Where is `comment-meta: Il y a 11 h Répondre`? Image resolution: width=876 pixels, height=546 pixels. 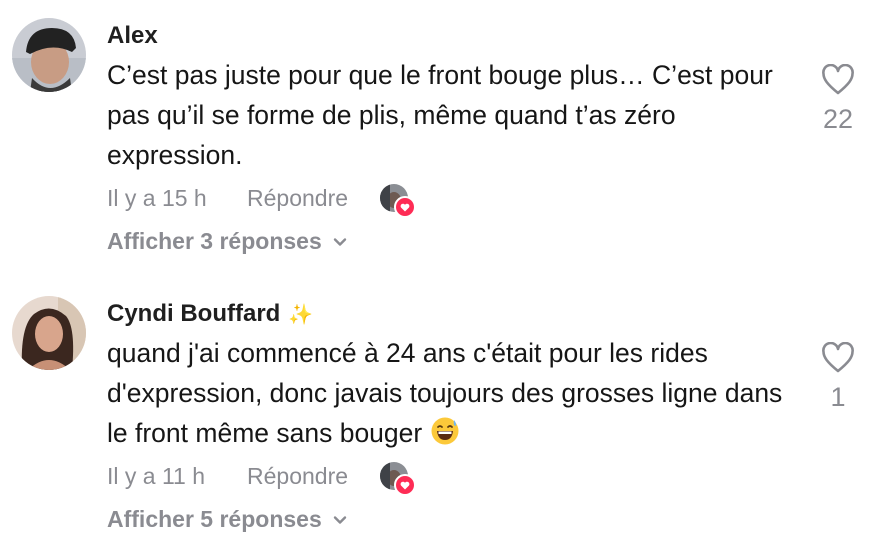
comment-meta: Il y a 11 h Répondre is located at coordinates (262, 478).